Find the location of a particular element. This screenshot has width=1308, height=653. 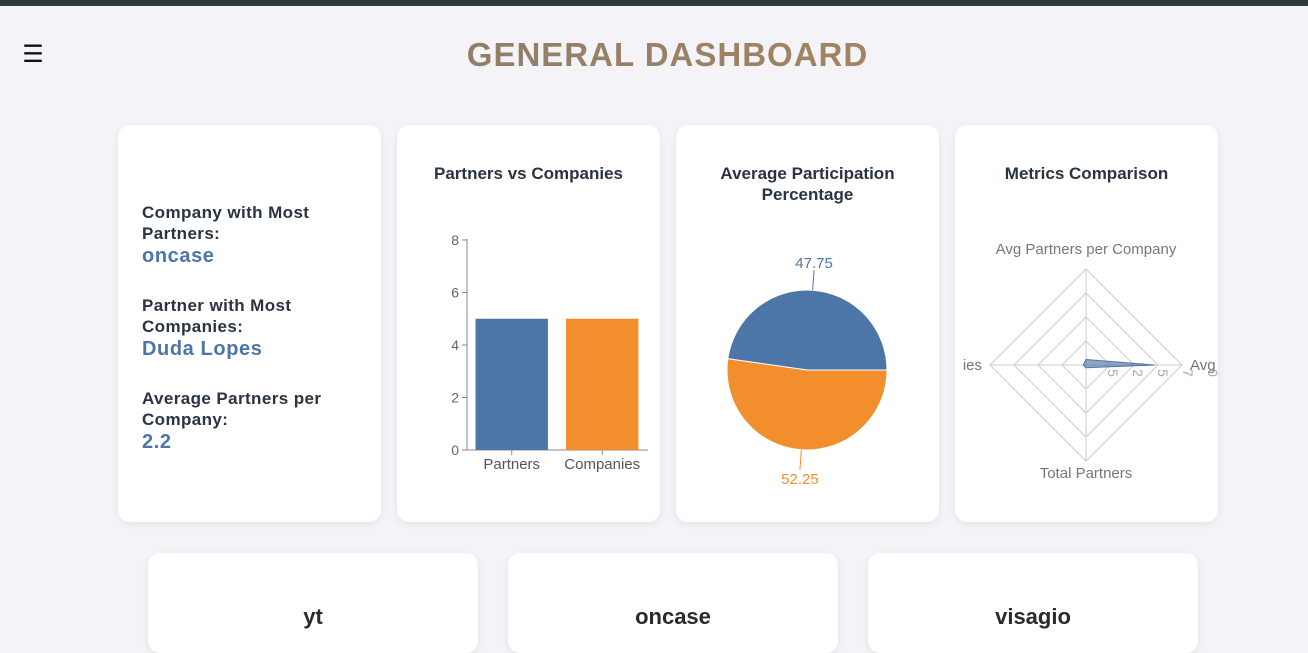

y-tick-label: 2 is located at coordinates (455, 398).